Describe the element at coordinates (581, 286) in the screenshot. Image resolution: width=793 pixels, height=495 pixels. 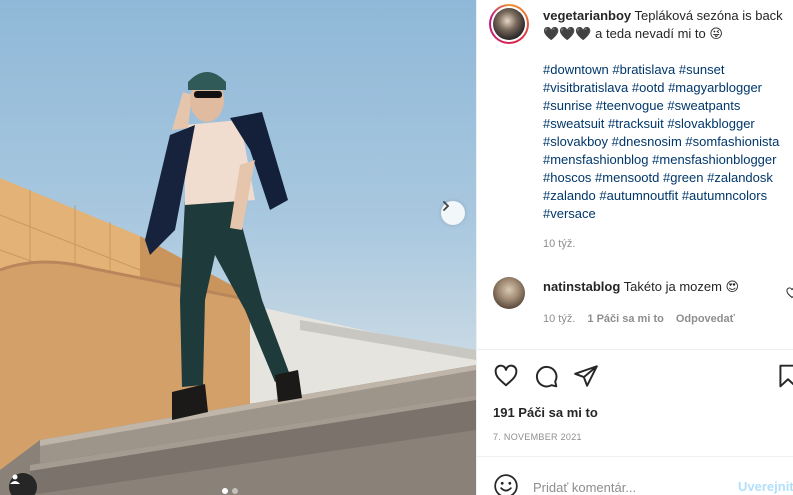
I see `commenter-username: natinstablog` at that location.